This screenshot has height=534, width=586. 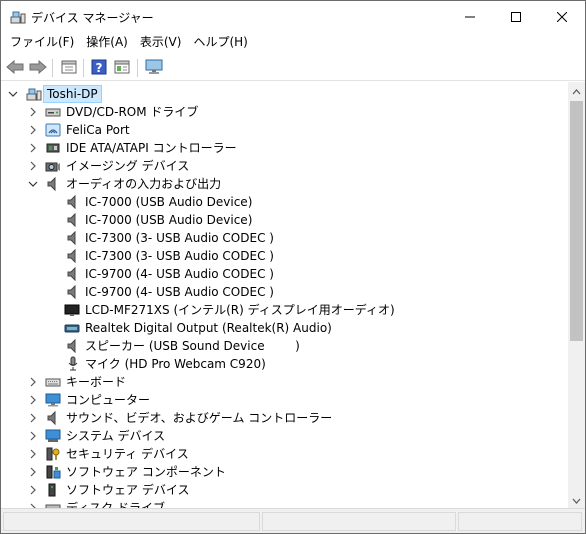 I want to click on category-label: セキュリティ デバイス, so click(x=127, y=454).